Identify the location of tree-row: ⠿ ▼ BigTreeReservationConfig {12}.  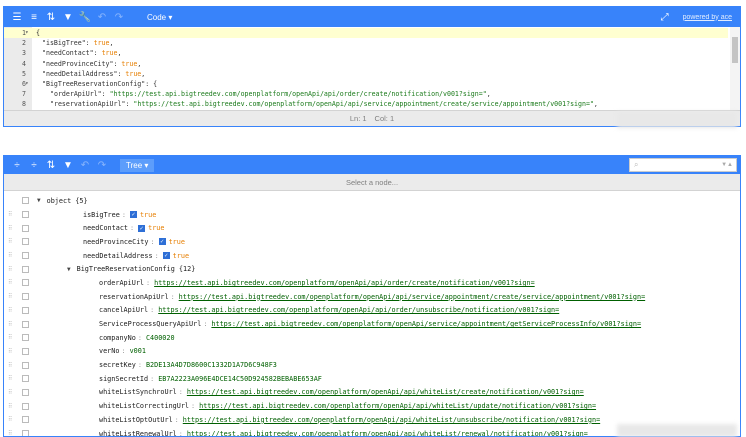
(372, 269).